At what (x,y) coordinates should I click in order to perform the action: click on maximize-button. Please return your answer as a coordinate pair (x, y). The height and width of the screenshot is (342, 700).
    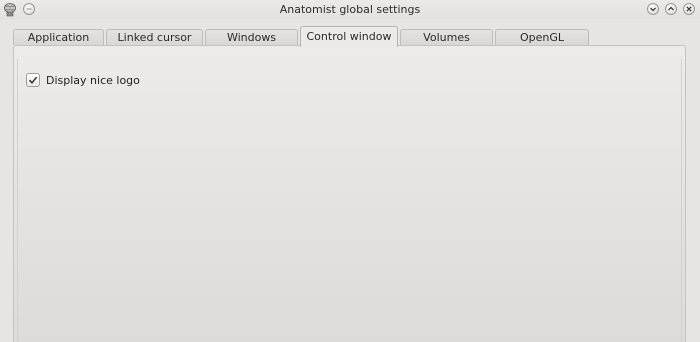
    Looking at the image, I should click on (671, 9).